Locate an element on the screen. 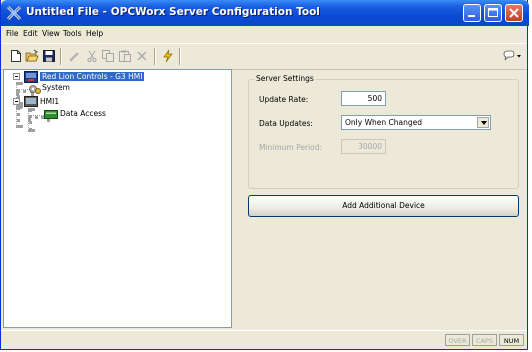 The width and height of the screenshot is (532, 352). update-rate-input is located at coordinates (363, 98).